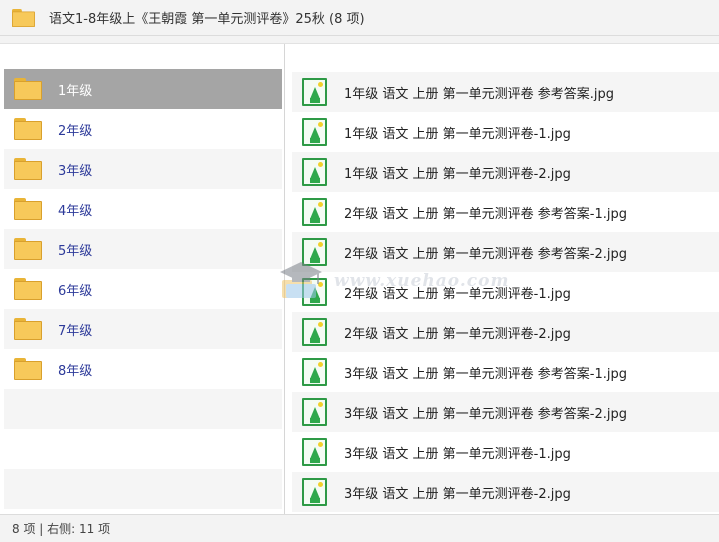  I want to click on file-name: 3年级 语文 上册 第一单元测评卷 参考答案-2.jpg, so click(486, 414).